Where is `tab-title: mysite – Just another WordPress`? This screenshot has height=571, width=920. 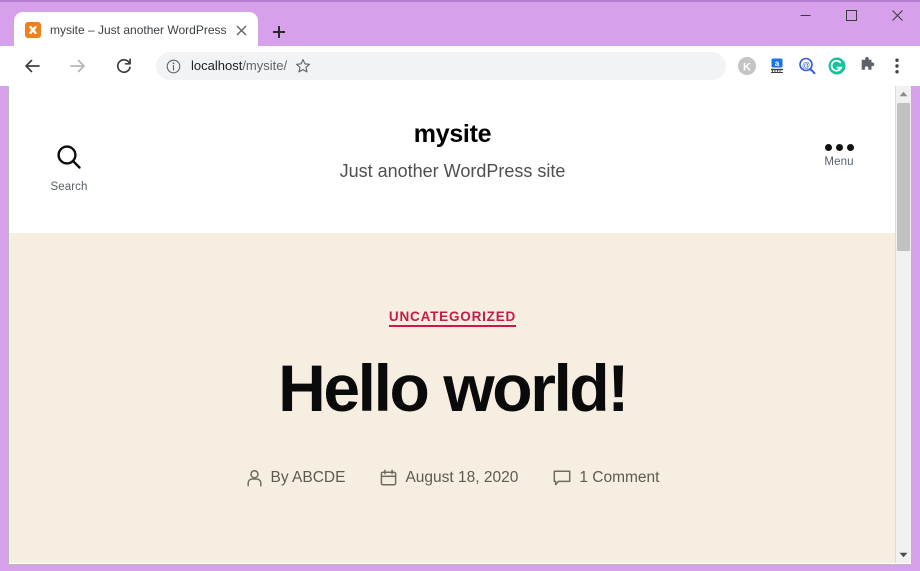 tab-title: mysite – Just another WordPress is located at coordinates (138, 30).